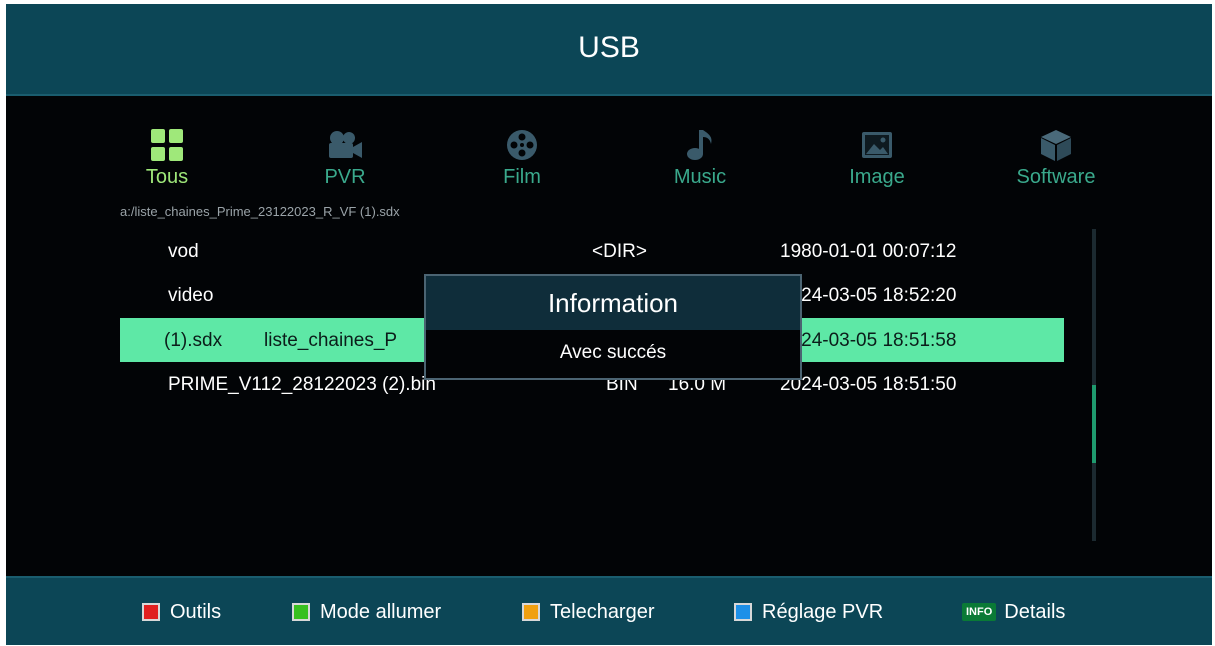 Image resolution: width=1215 pixels, height=646 pixels. What do you see at coordinates (151, 612) in the screenshot?
I see `red-button-icon` at bounding box center [151, 612].